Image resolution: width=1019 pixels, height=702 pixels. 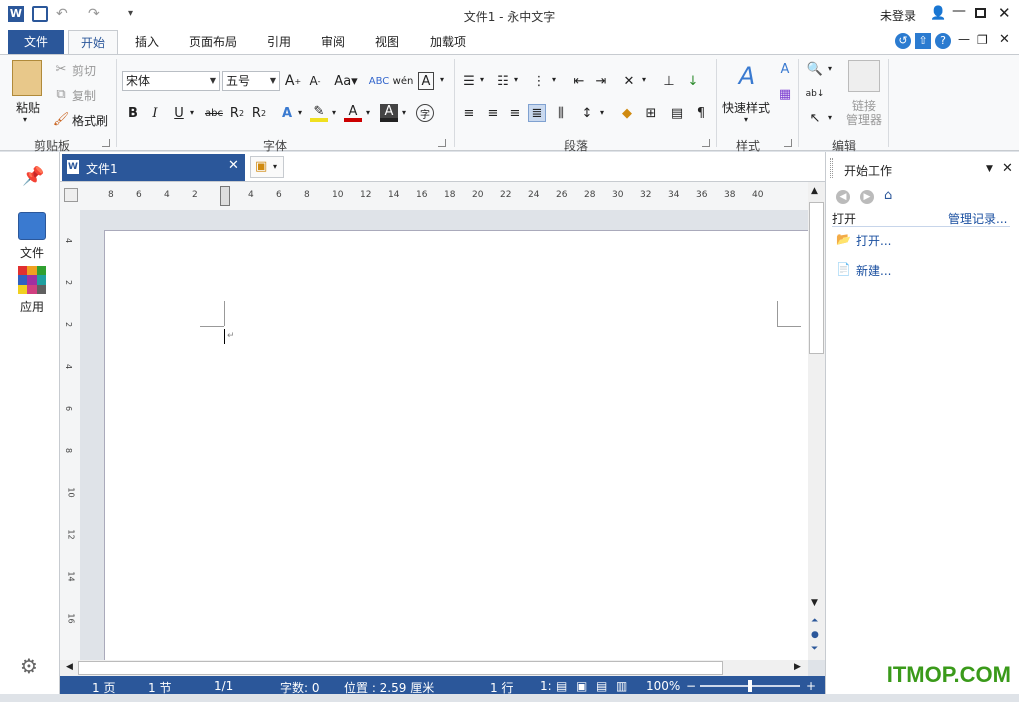 I want to click on vertical-scrollbar: ▲ ▼ ⏶ ● ⏷, so click(x=816, y=421).